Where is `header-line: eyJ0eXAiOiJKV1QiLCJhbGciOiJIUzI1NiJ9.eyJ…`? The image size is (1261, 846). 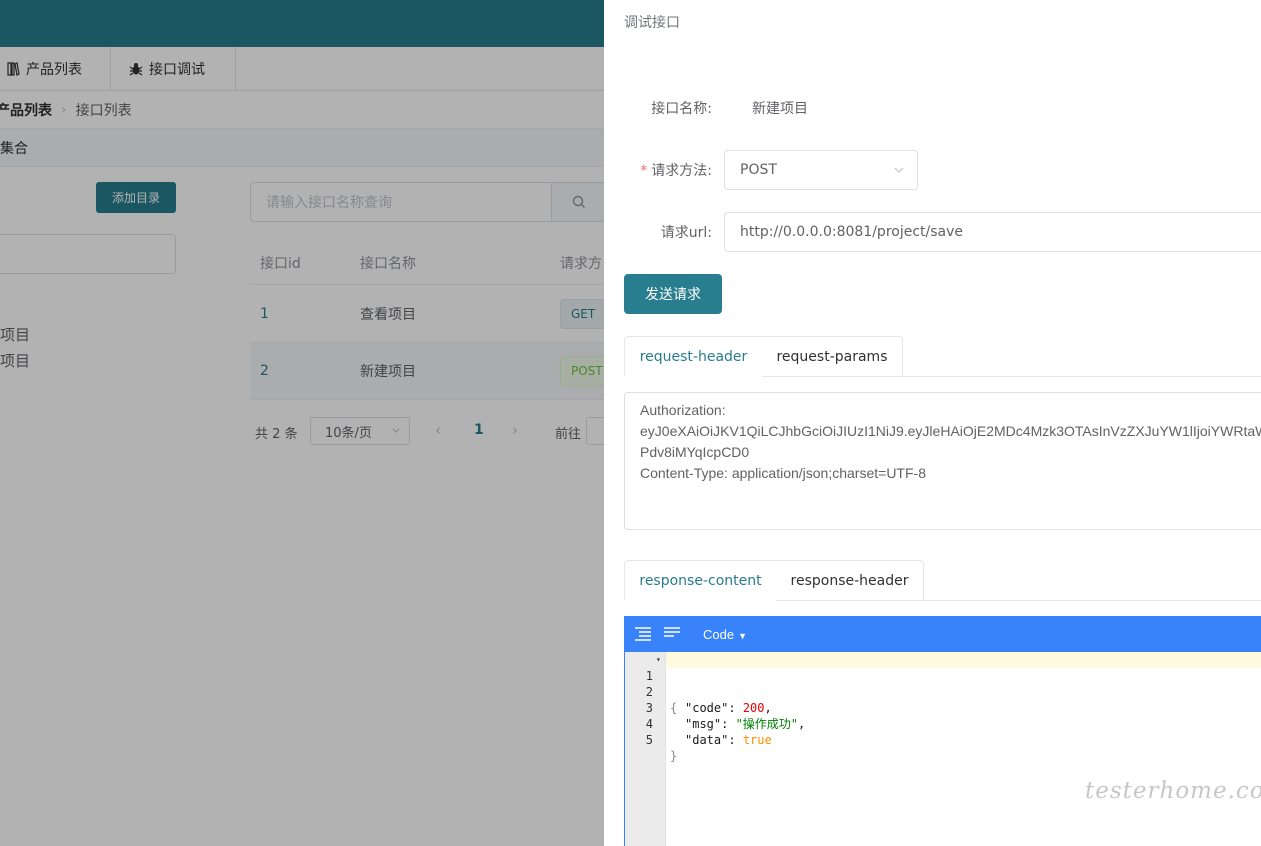
header-line: eyJ0eXAiOiJKV1QiLCJhbGciOiJIUzI1NiJ9.eyJ… is located at coordinates (950, 431).